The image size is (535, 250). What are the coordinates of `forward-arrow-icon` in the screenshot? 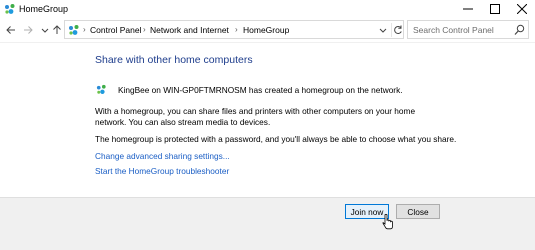 It's located at (28, 30).